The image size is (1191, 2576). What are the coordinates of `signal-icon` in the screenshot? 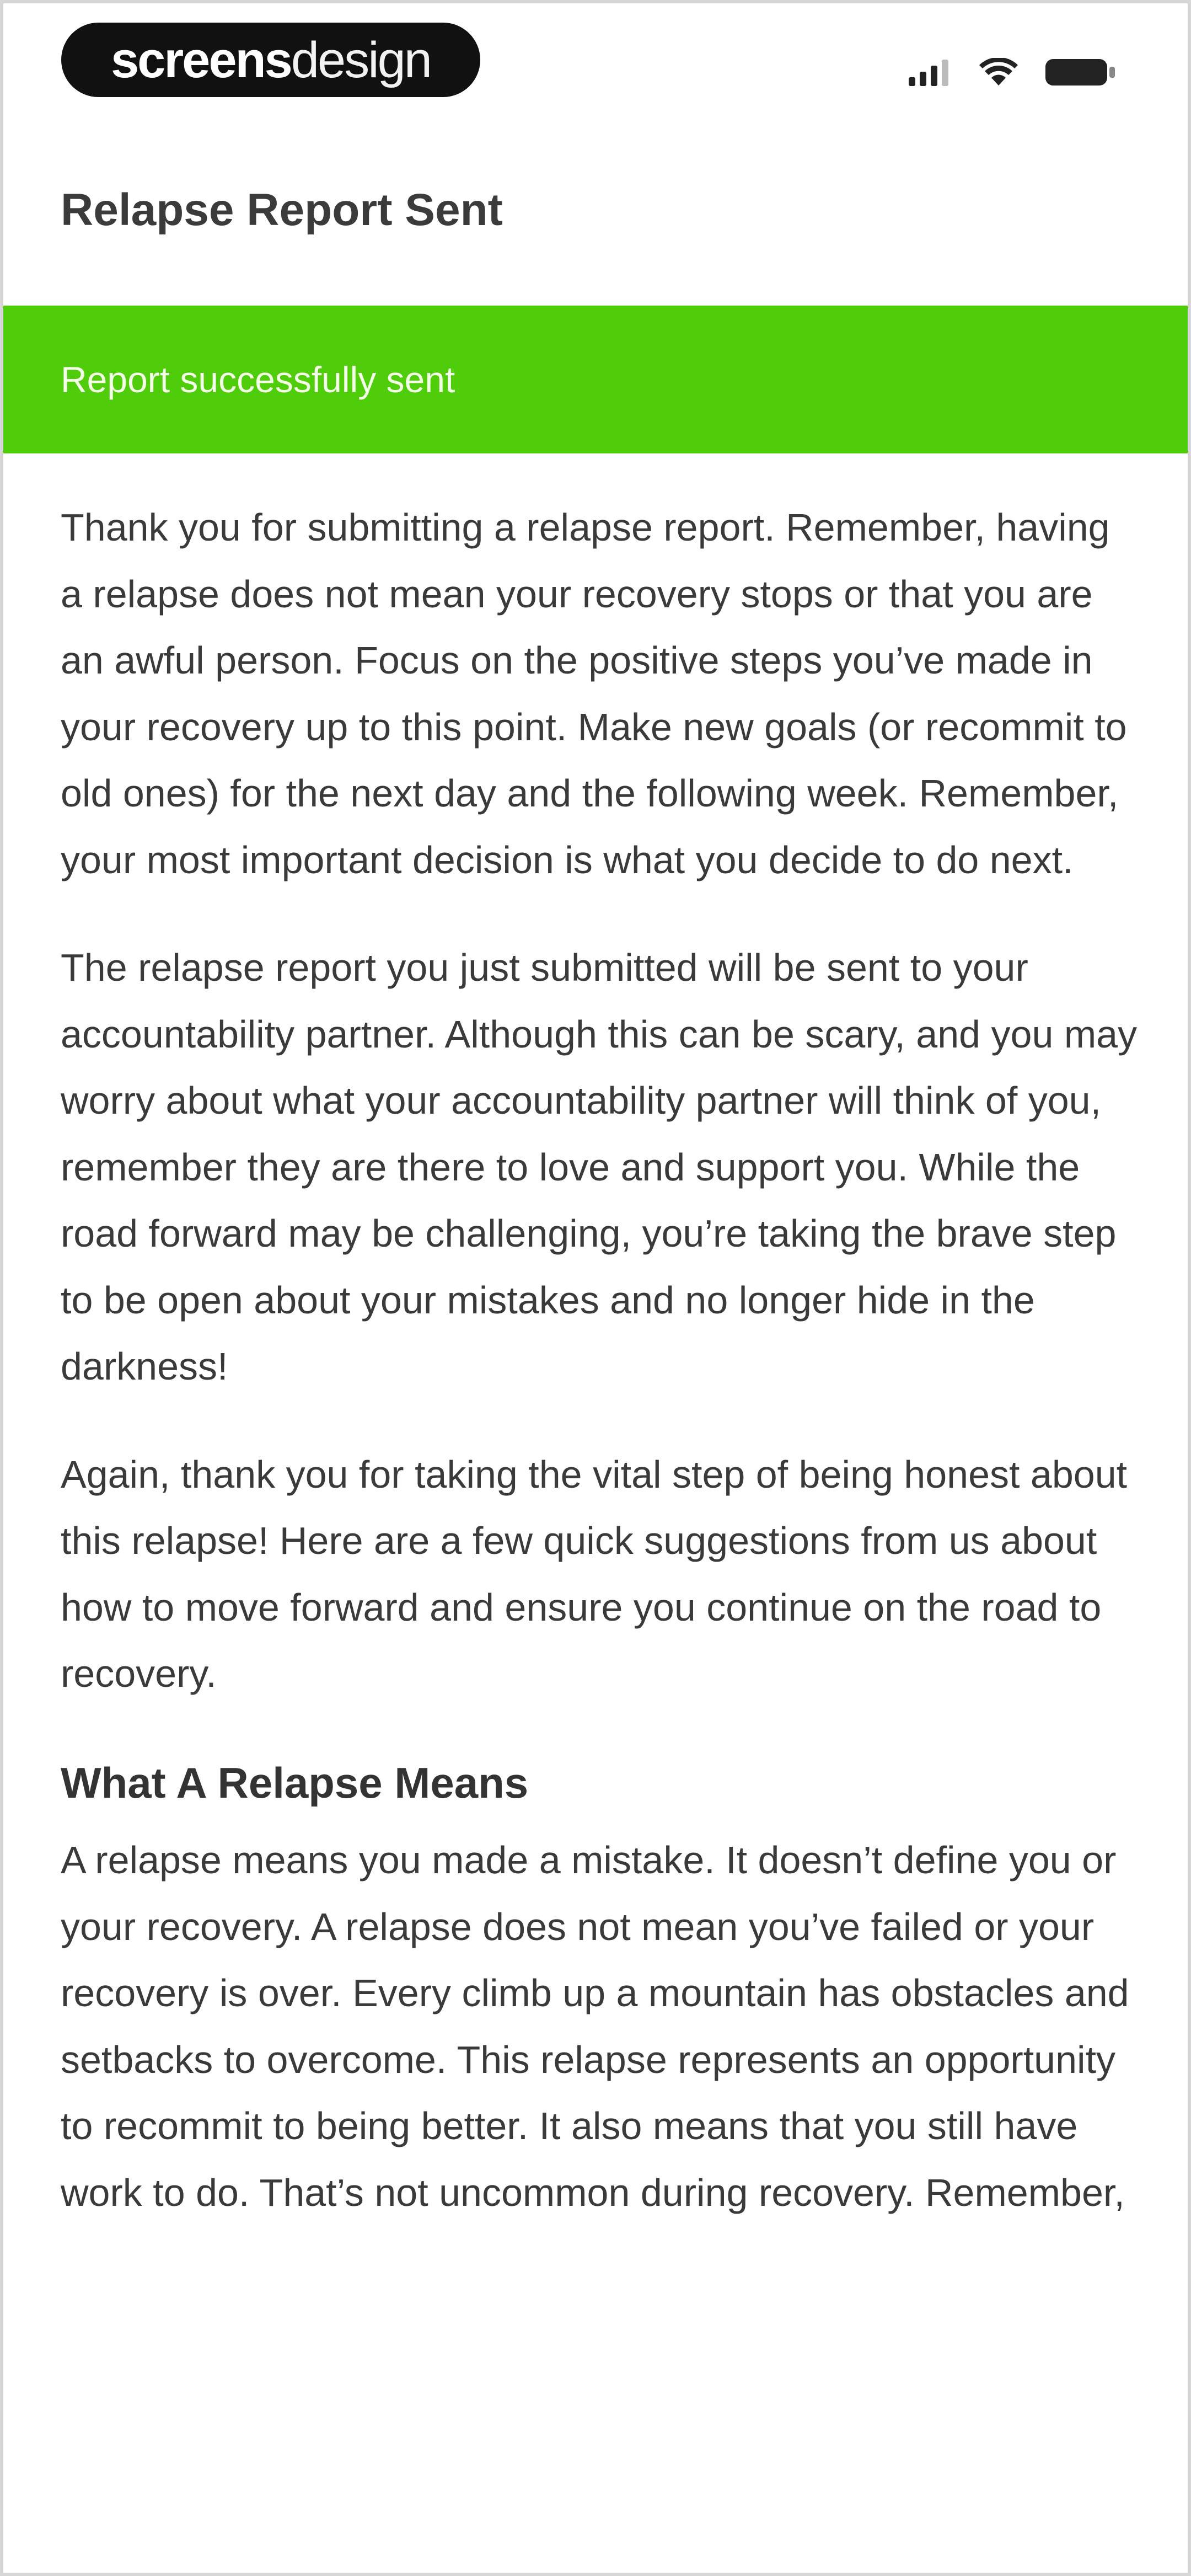 It's located at (931, 72).